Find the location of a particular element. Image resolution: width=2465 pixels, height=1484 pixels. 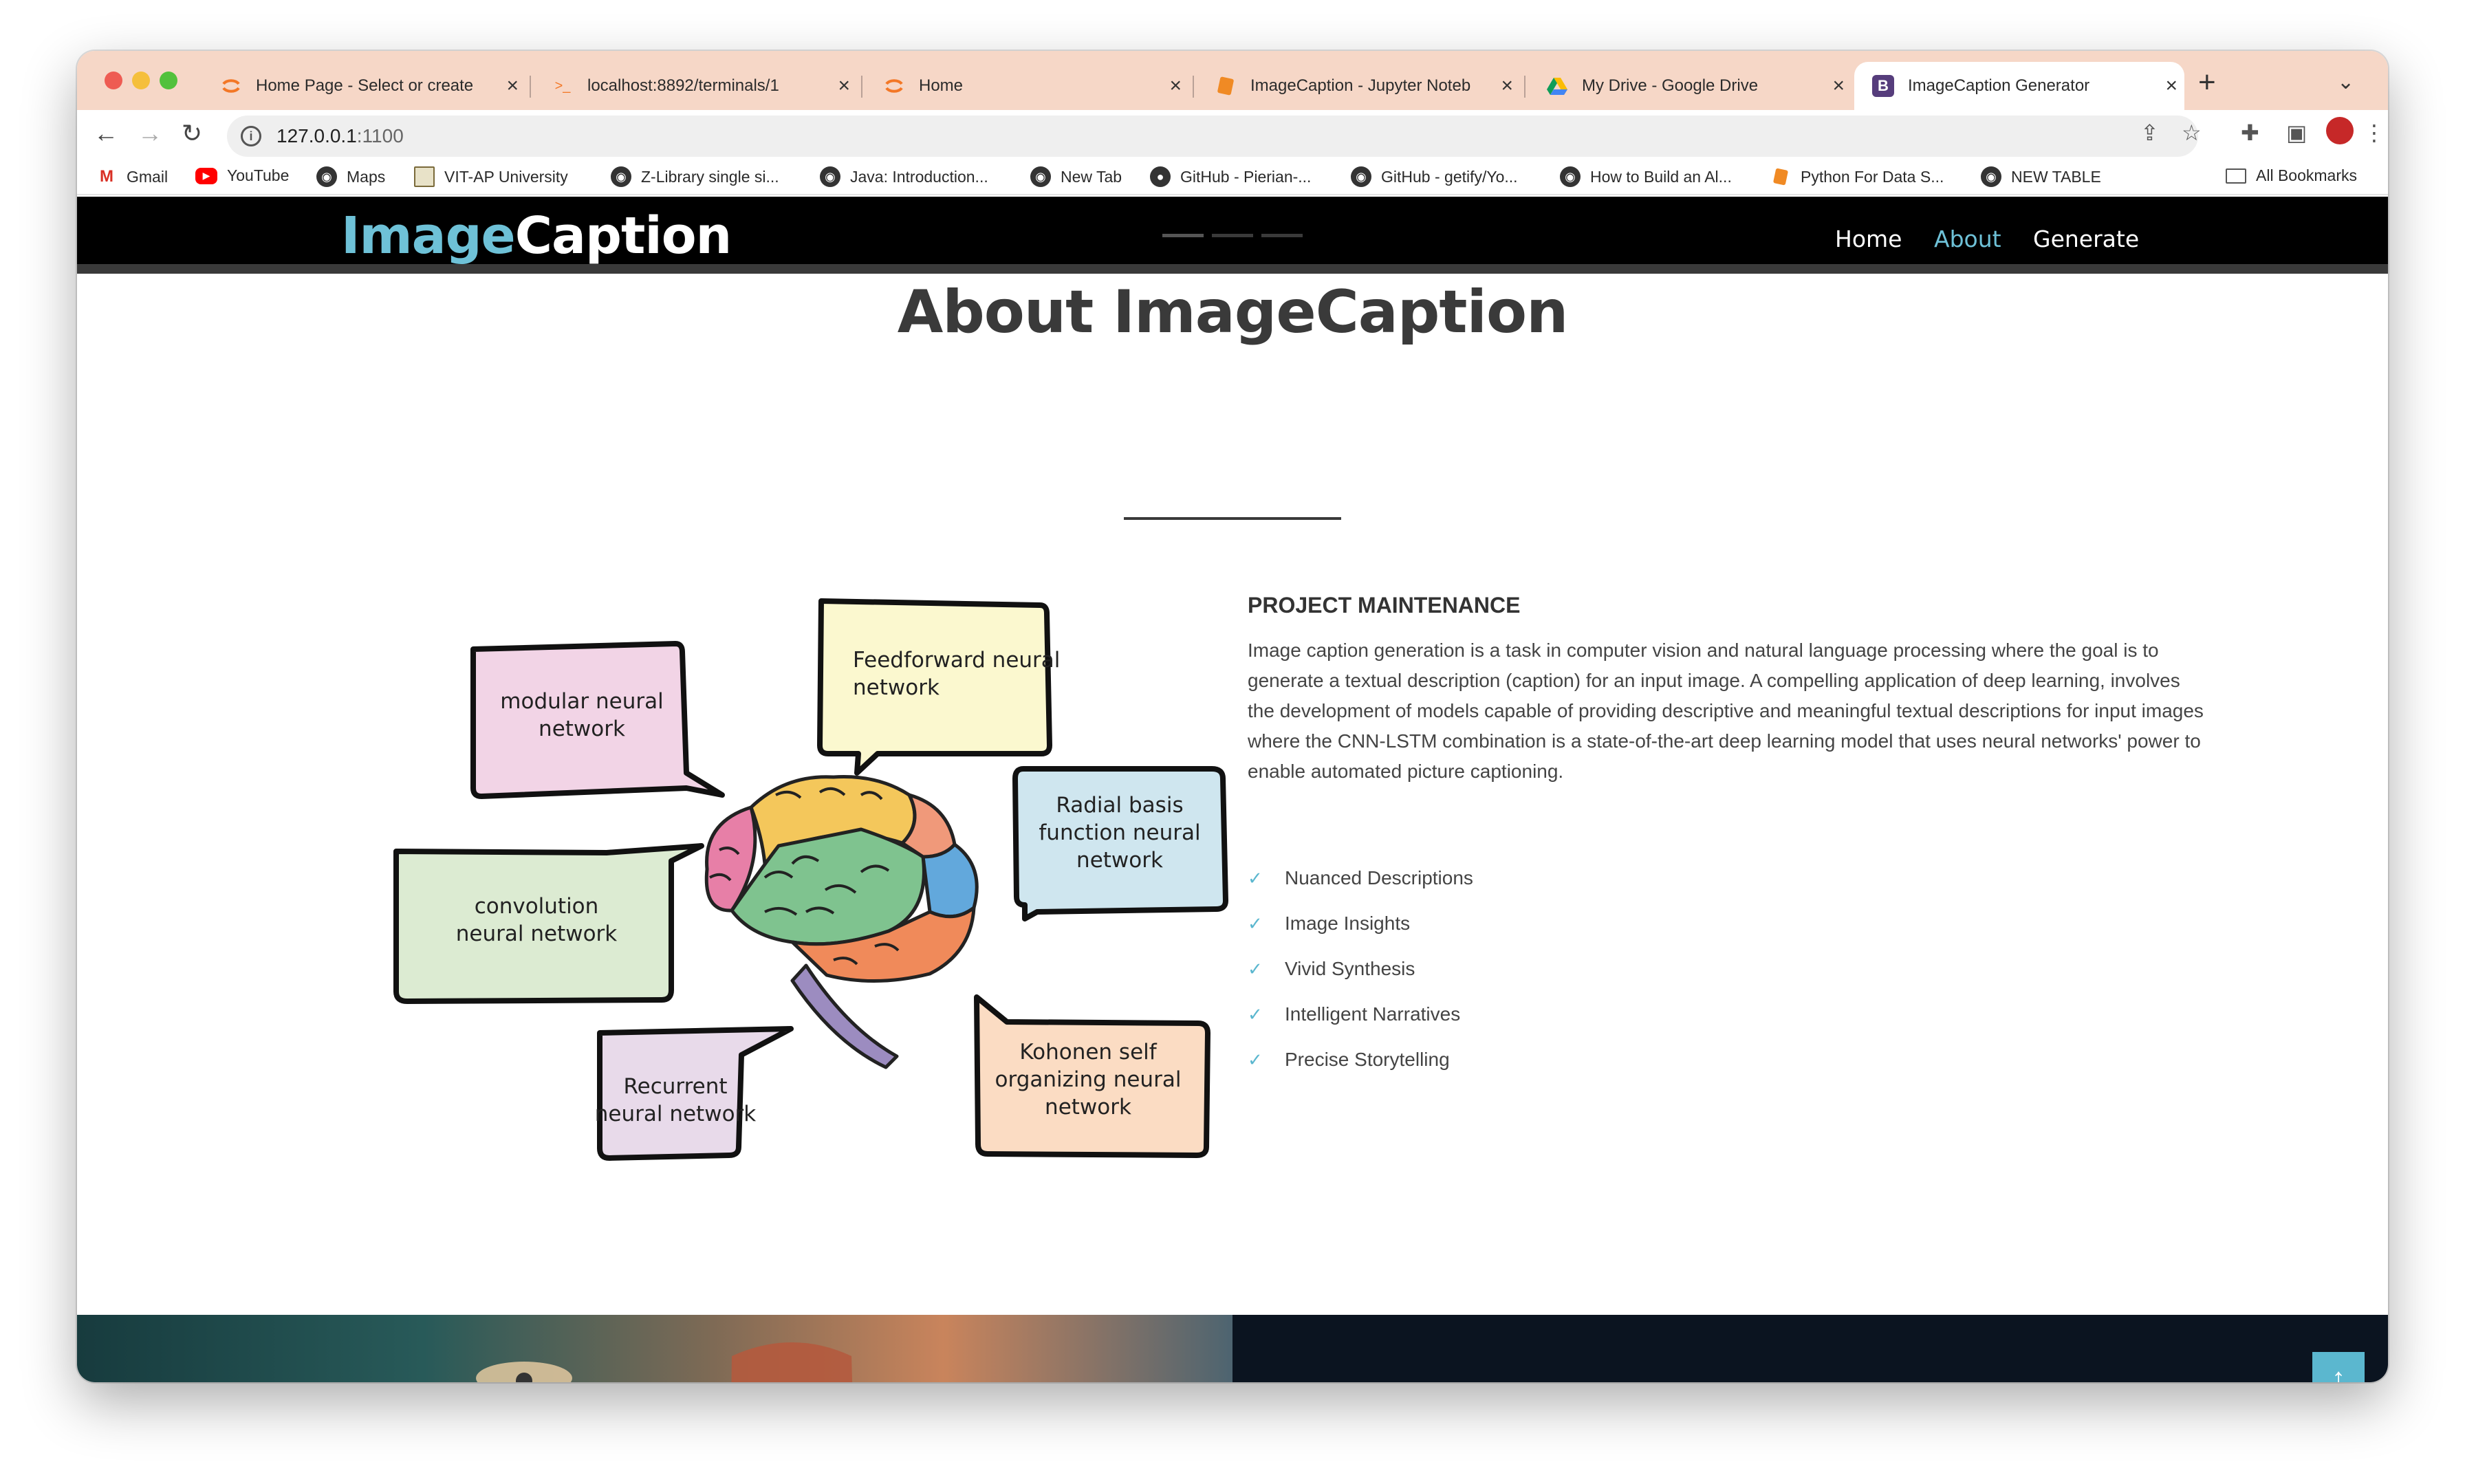

title-underline is located at coordinates (1232, 519).